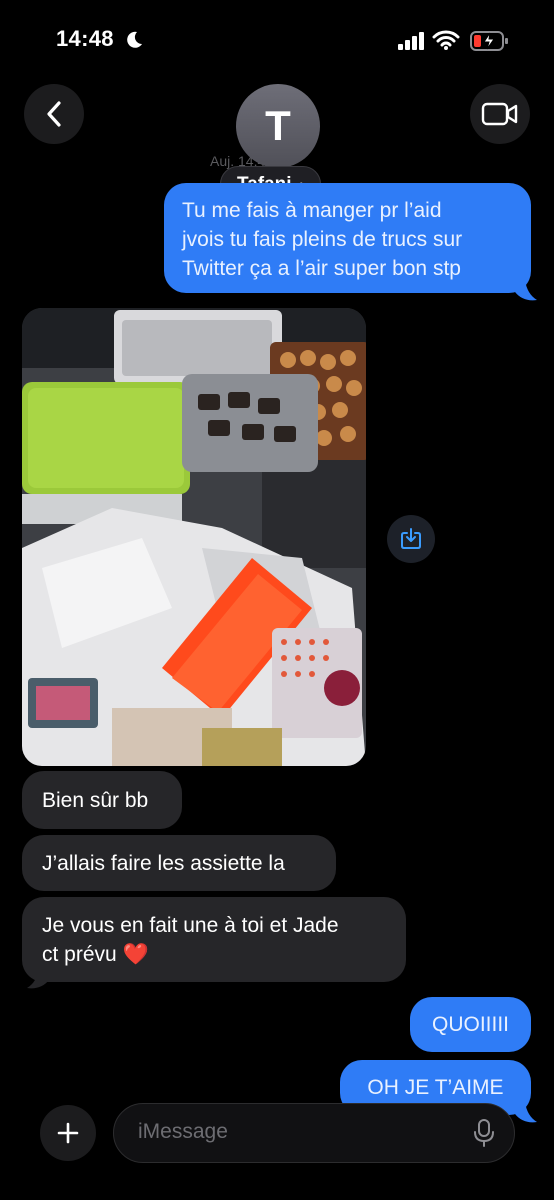 This screenshot has height=1200, width=554. Describe the element at coordinates (411, 41) in the screenshot. I see `signal-icon` at that location.